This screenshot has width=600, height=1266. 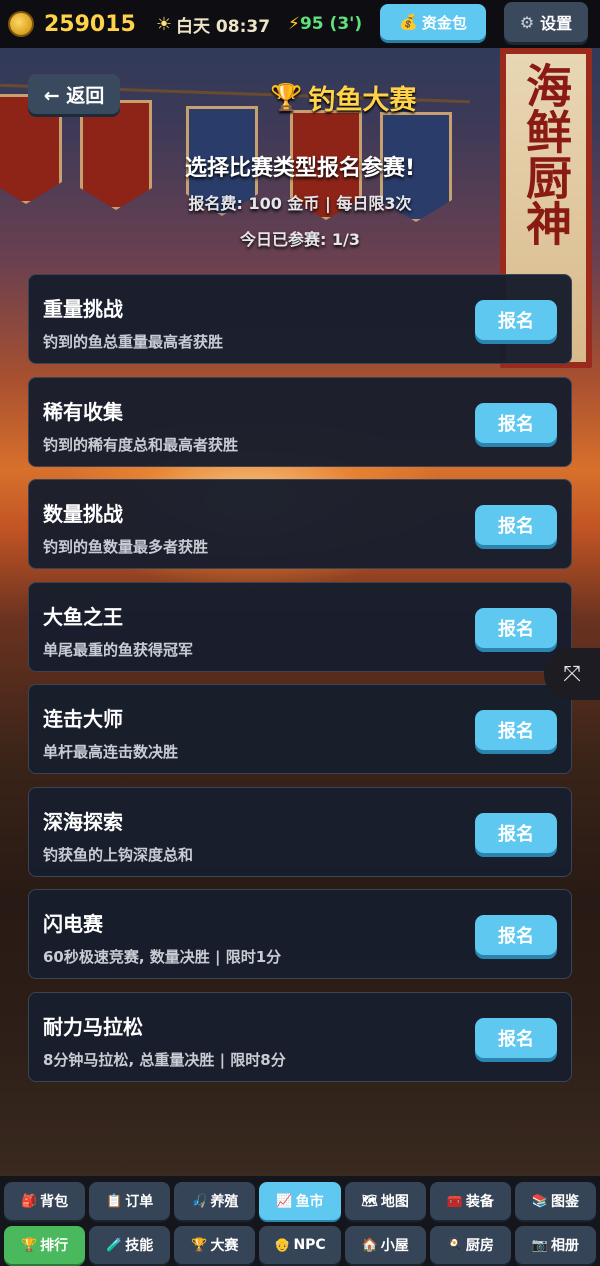 I want to click on nav-kitchen: 🍳 厨房, so click(x=470, y=1245).